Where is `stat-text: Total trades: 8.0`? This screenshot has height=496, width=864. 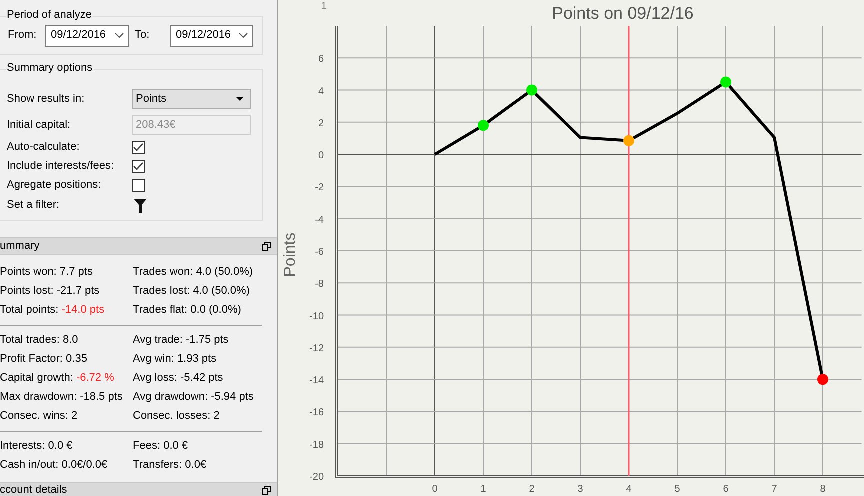
stat-text: Total trades: 8.0 is located at coordinates (40, 340).